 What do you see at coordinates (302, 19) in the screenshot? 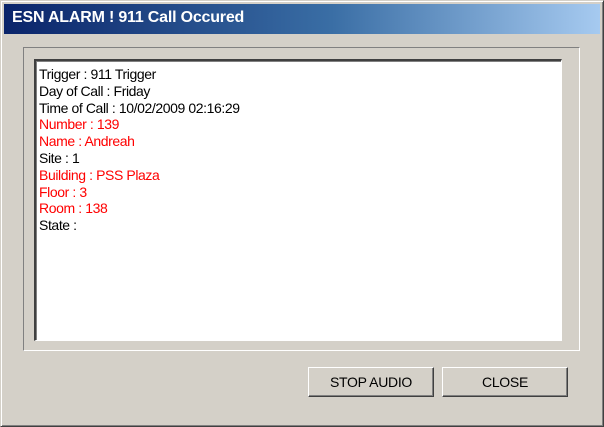
I see `title-bar: ESN ALARM ! 911 Call Occured` at bounding box center [302, 19].